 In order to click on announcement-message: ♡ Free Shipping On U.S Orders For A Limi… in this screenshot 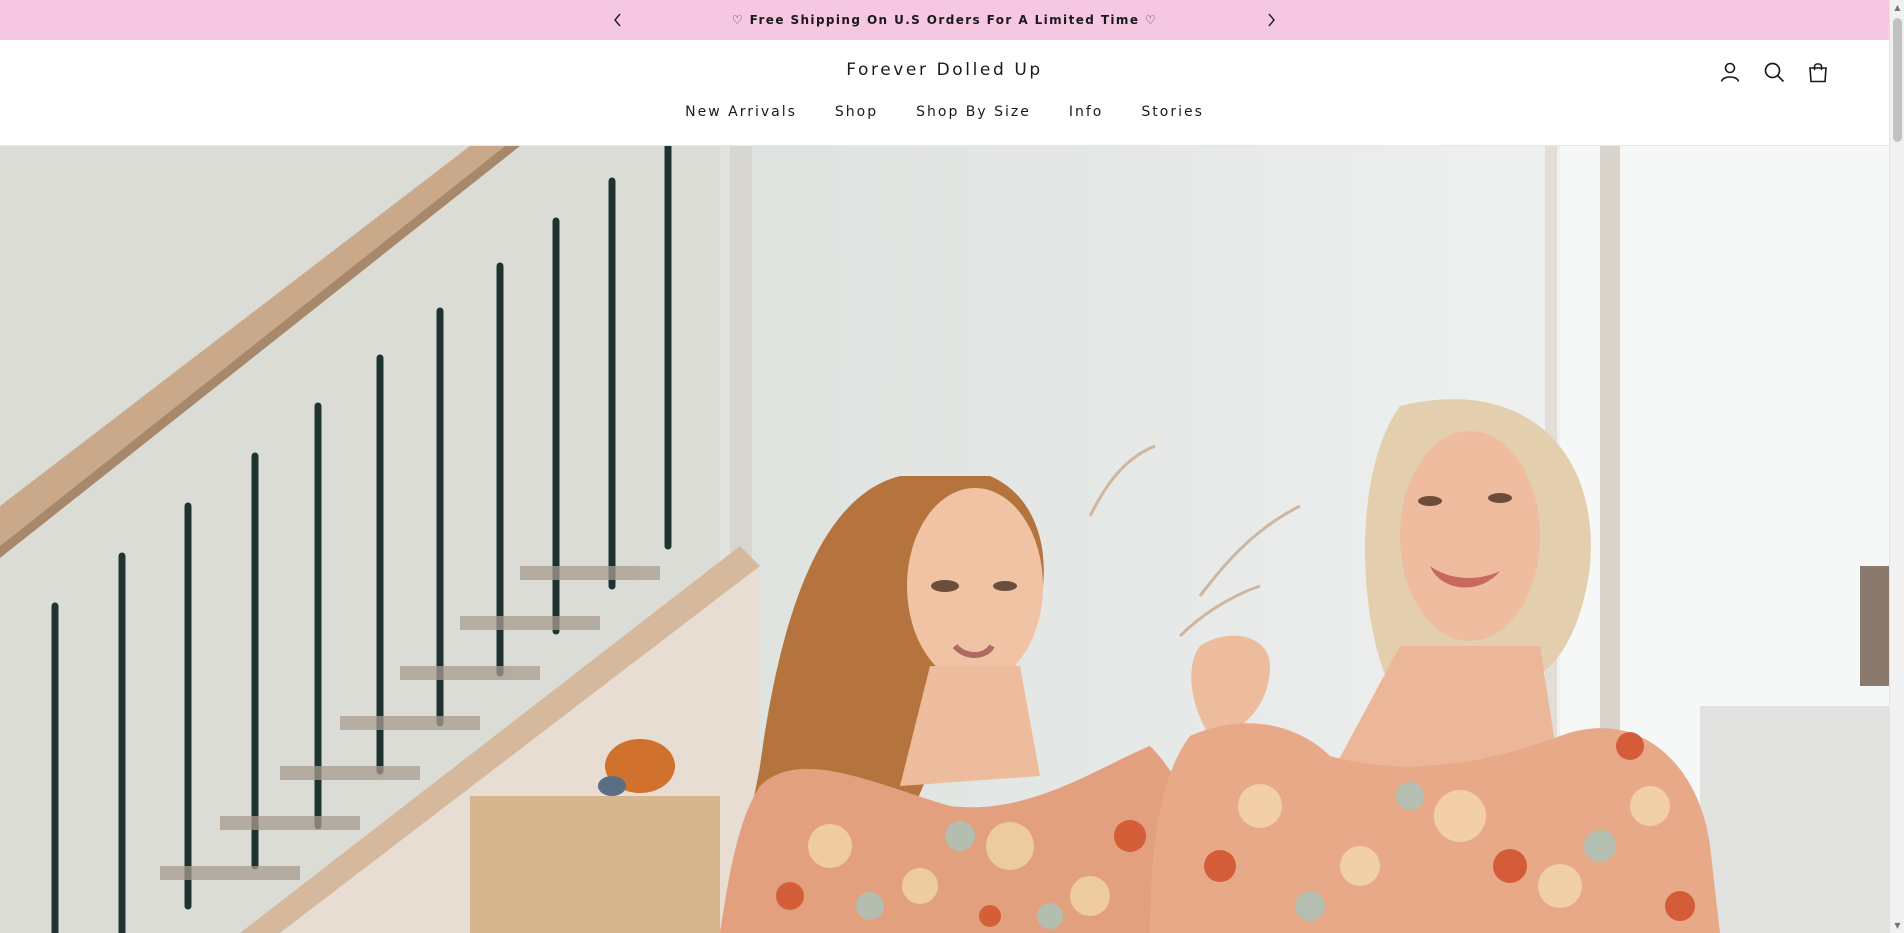, I will do `click(944, 20)`.